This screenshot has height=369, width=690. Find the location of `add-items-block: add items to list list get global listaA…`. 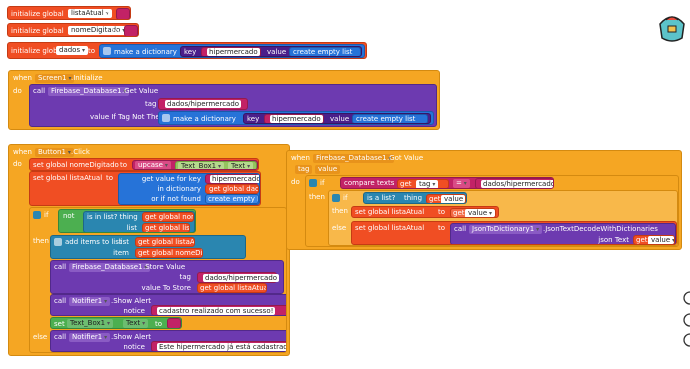

add-items-block: add items to list list get global listaA… is located at coordinates (148, 247).